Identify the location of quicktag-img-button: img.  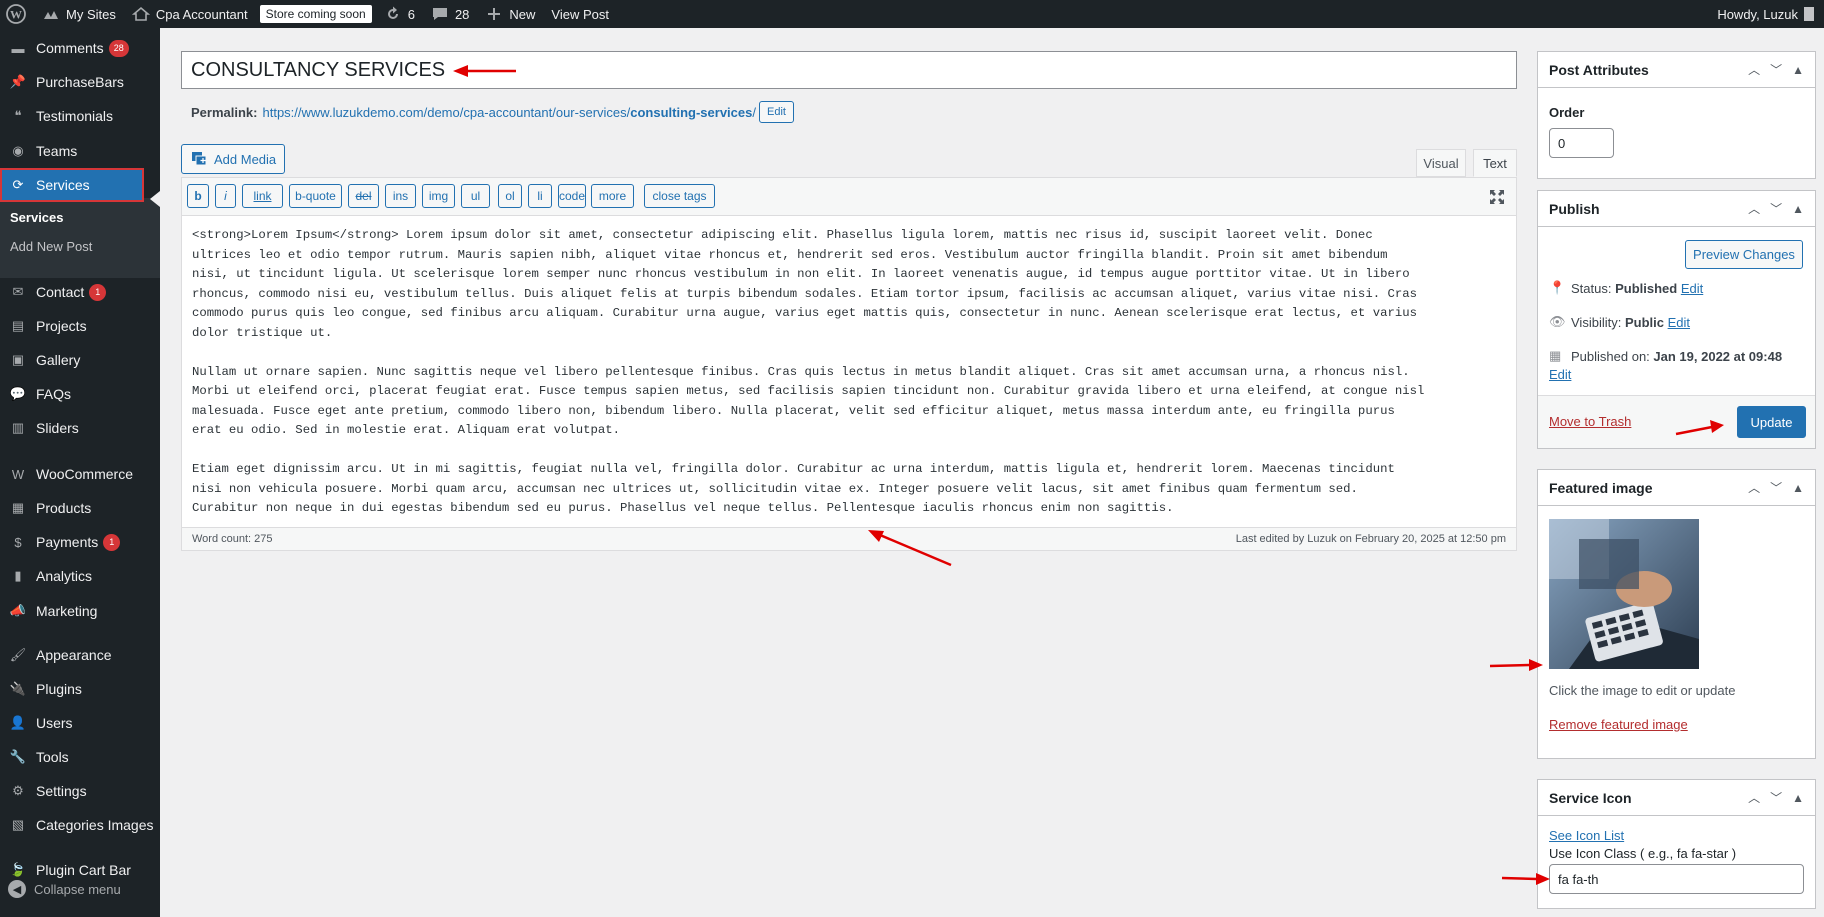
(438, 196).